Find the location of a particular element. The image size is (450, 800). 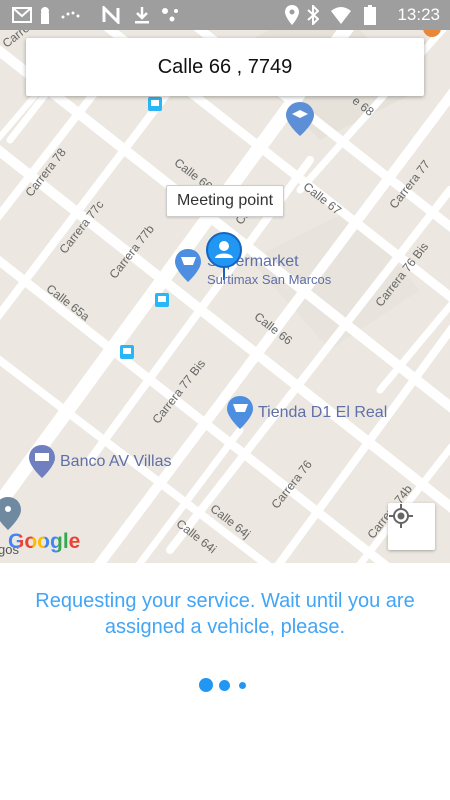

crosshair-icon is located at coordinates (401, 516).